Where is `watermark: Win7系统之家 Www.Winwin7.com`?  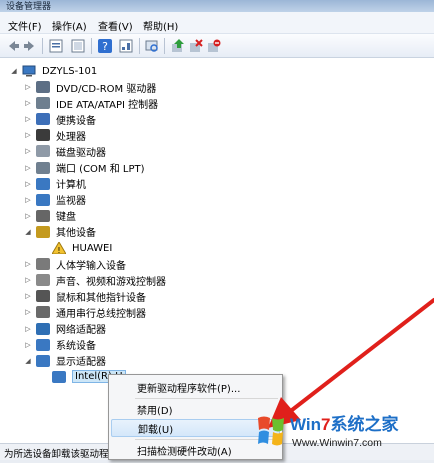 watermark: Win7系统之家 Www.Winwin7.com is located at coordinates (343, 432).